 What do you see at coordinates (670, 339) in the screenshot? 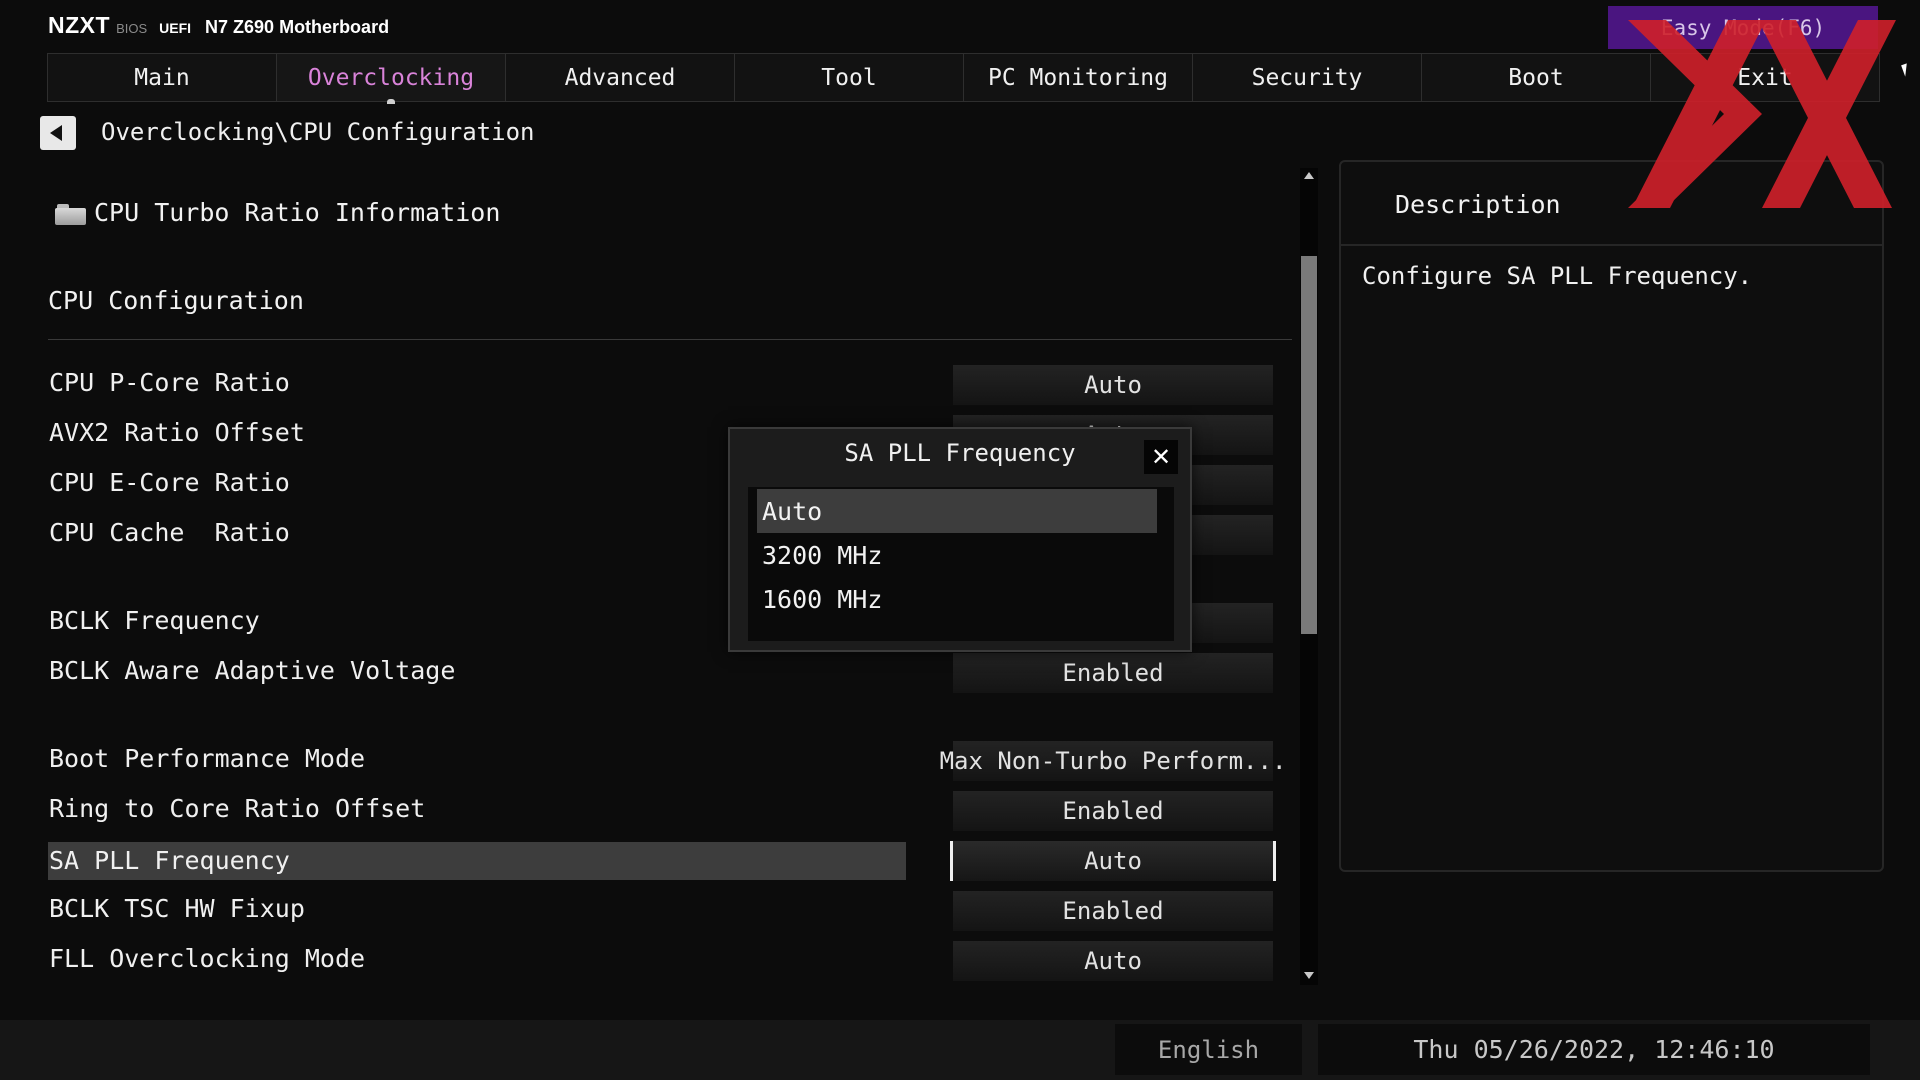
I see `section-divider` at bounding box center [670, 339].